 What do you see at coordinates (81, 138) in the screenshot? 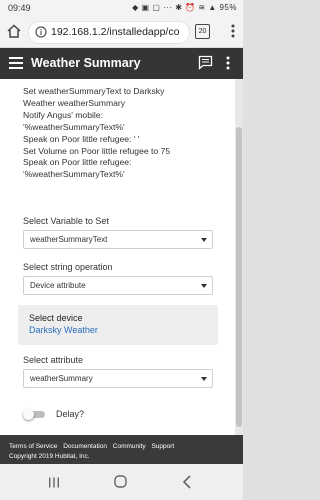
I see `description-line: Speak on Poor little refugee: ' '` at bounding box center [81, 138].